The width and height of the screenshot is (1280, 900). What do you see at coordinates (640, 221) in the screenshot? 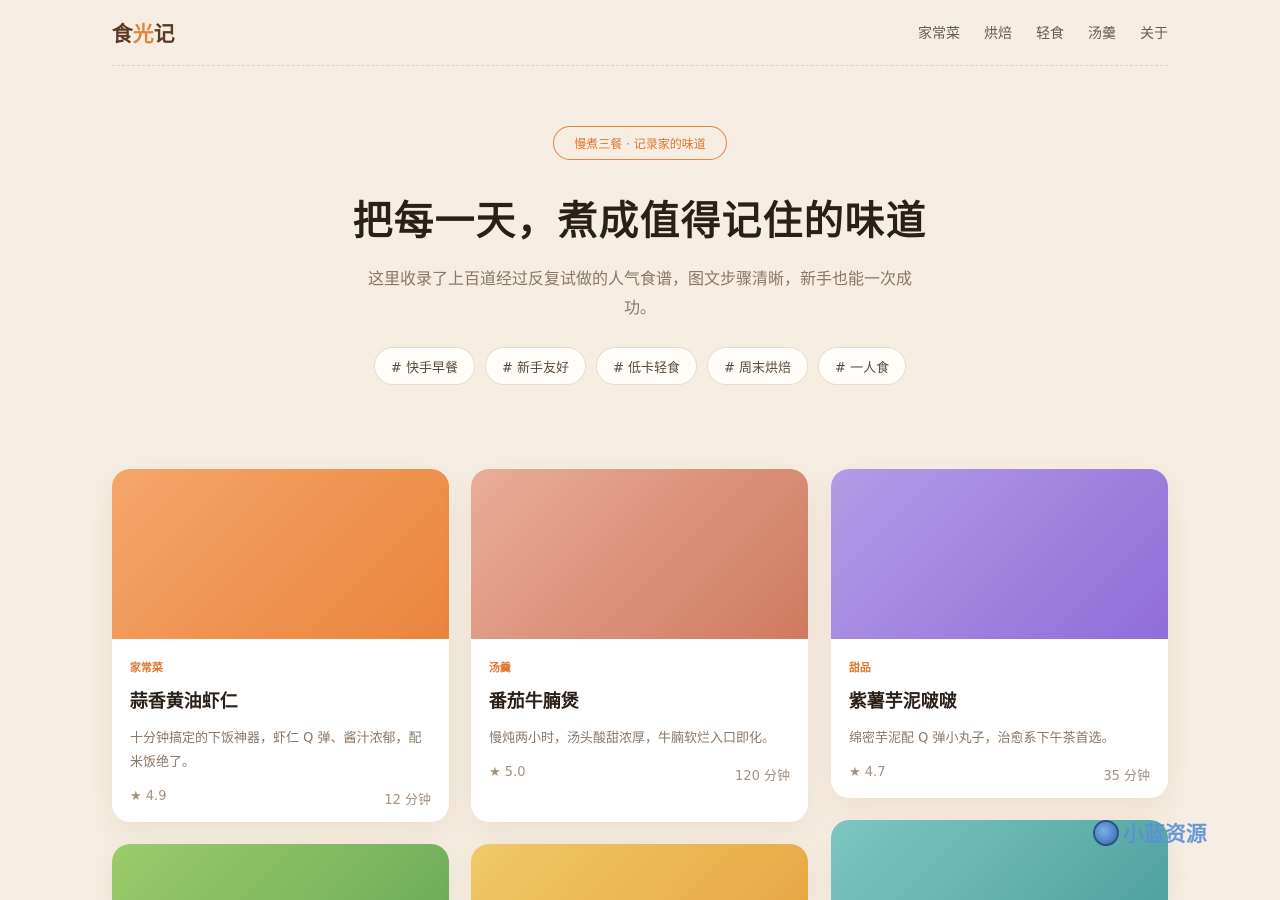
I see `hero-title: 把每一天，煮成值得记住的味道` at bounding box center [640, 221].